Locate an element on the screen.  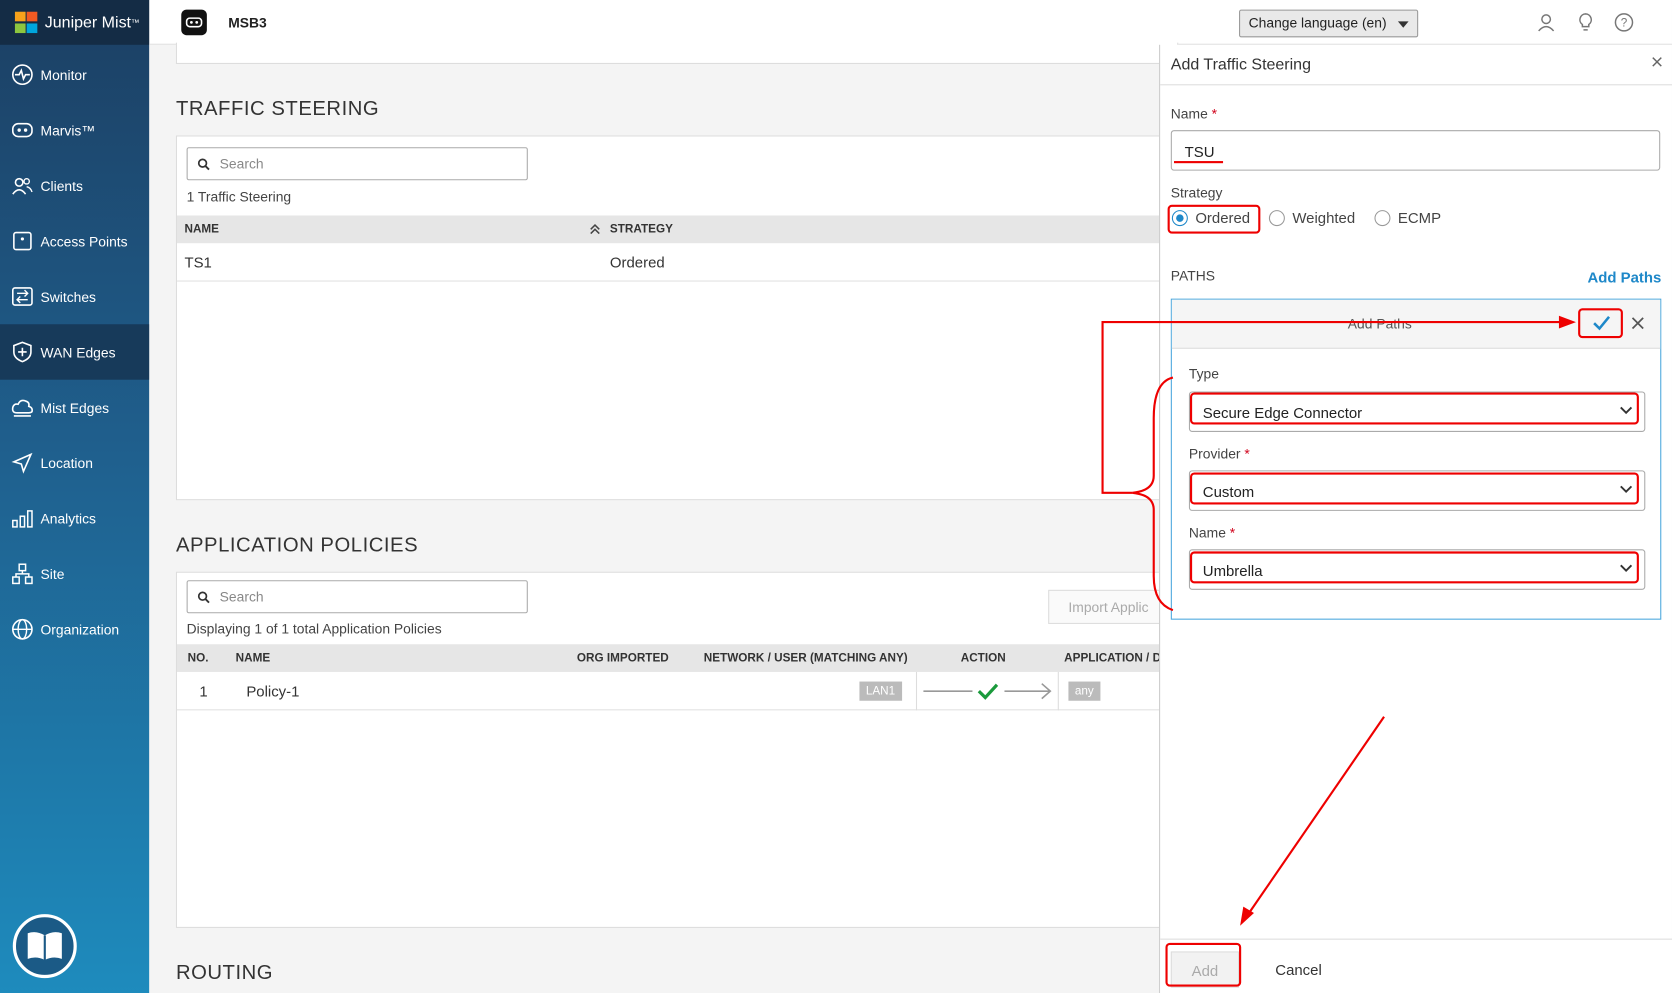
sidebar-item-location: Location is located at coordinates (74, 462).